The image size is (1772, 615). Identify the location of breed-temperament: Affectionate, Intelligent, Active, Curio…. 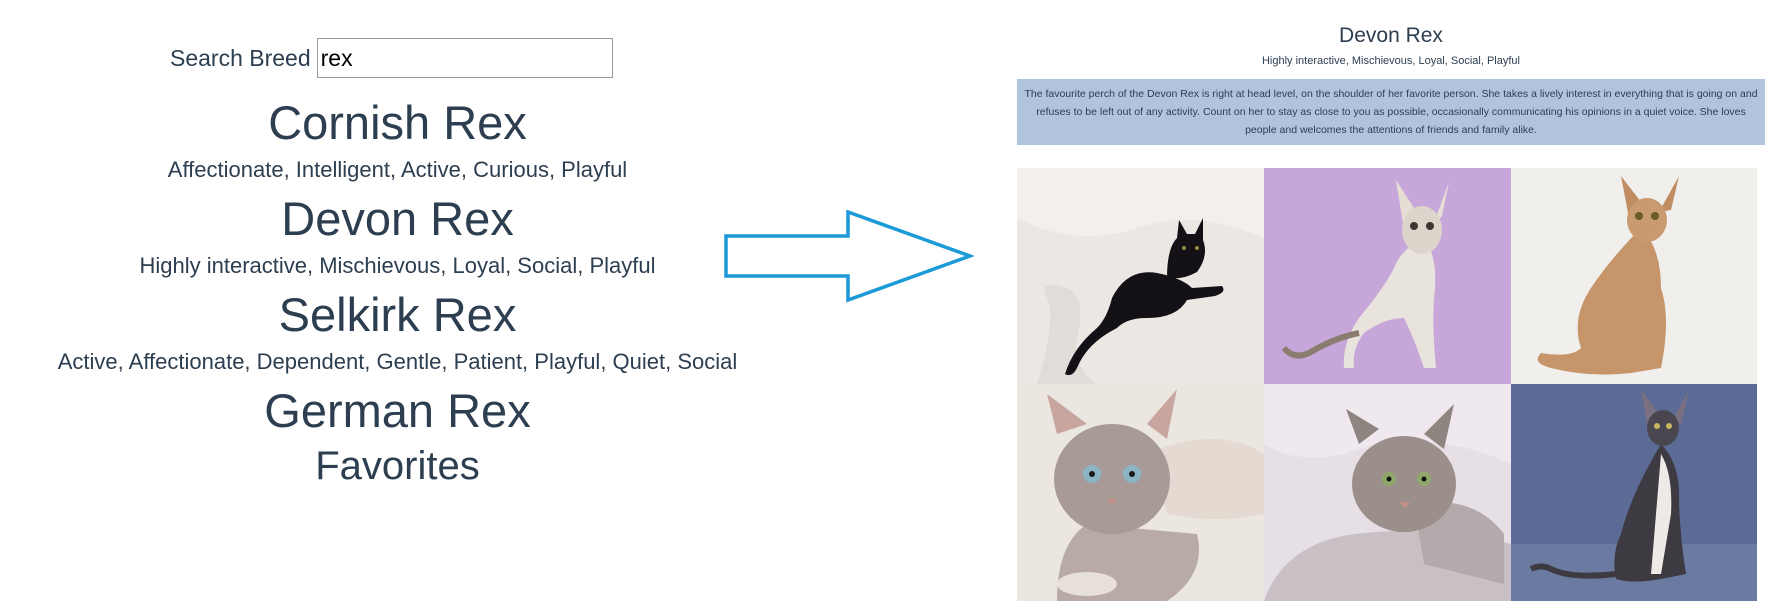
(397, 169).